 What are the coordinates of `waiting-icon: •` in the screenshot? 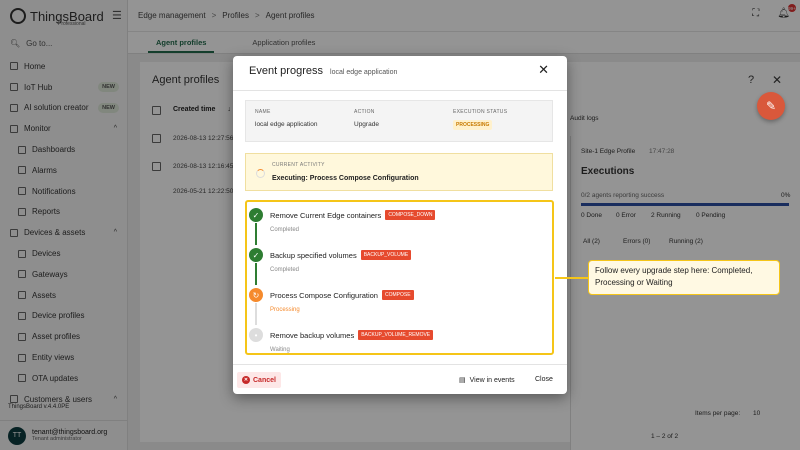 It's located at (256, 335).